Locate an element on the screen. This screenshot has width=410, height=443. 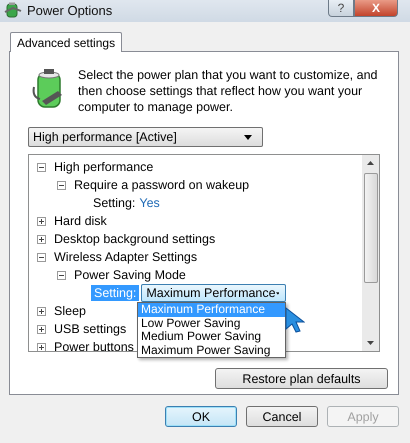
dropdown-option: Maximum Power Saving is located at coordinates (211, 350).